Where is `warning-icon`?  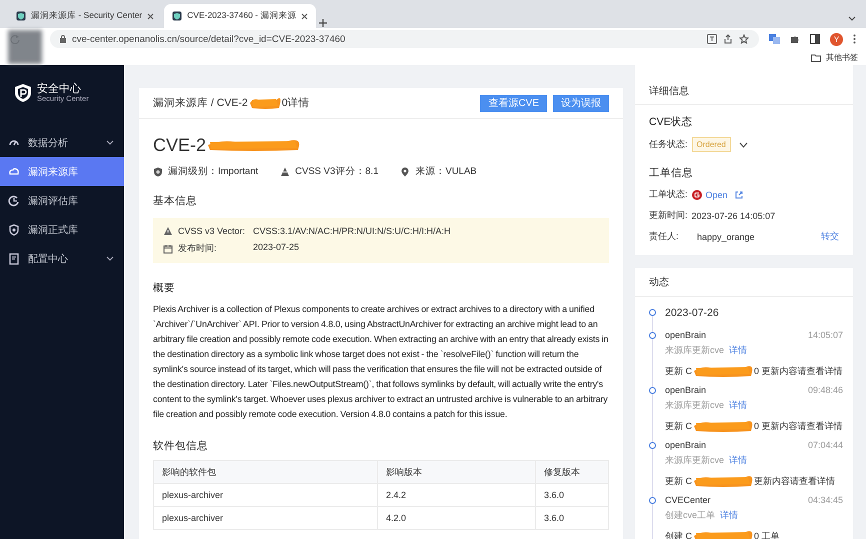 warning-icon is located at coordinates (168, 231).